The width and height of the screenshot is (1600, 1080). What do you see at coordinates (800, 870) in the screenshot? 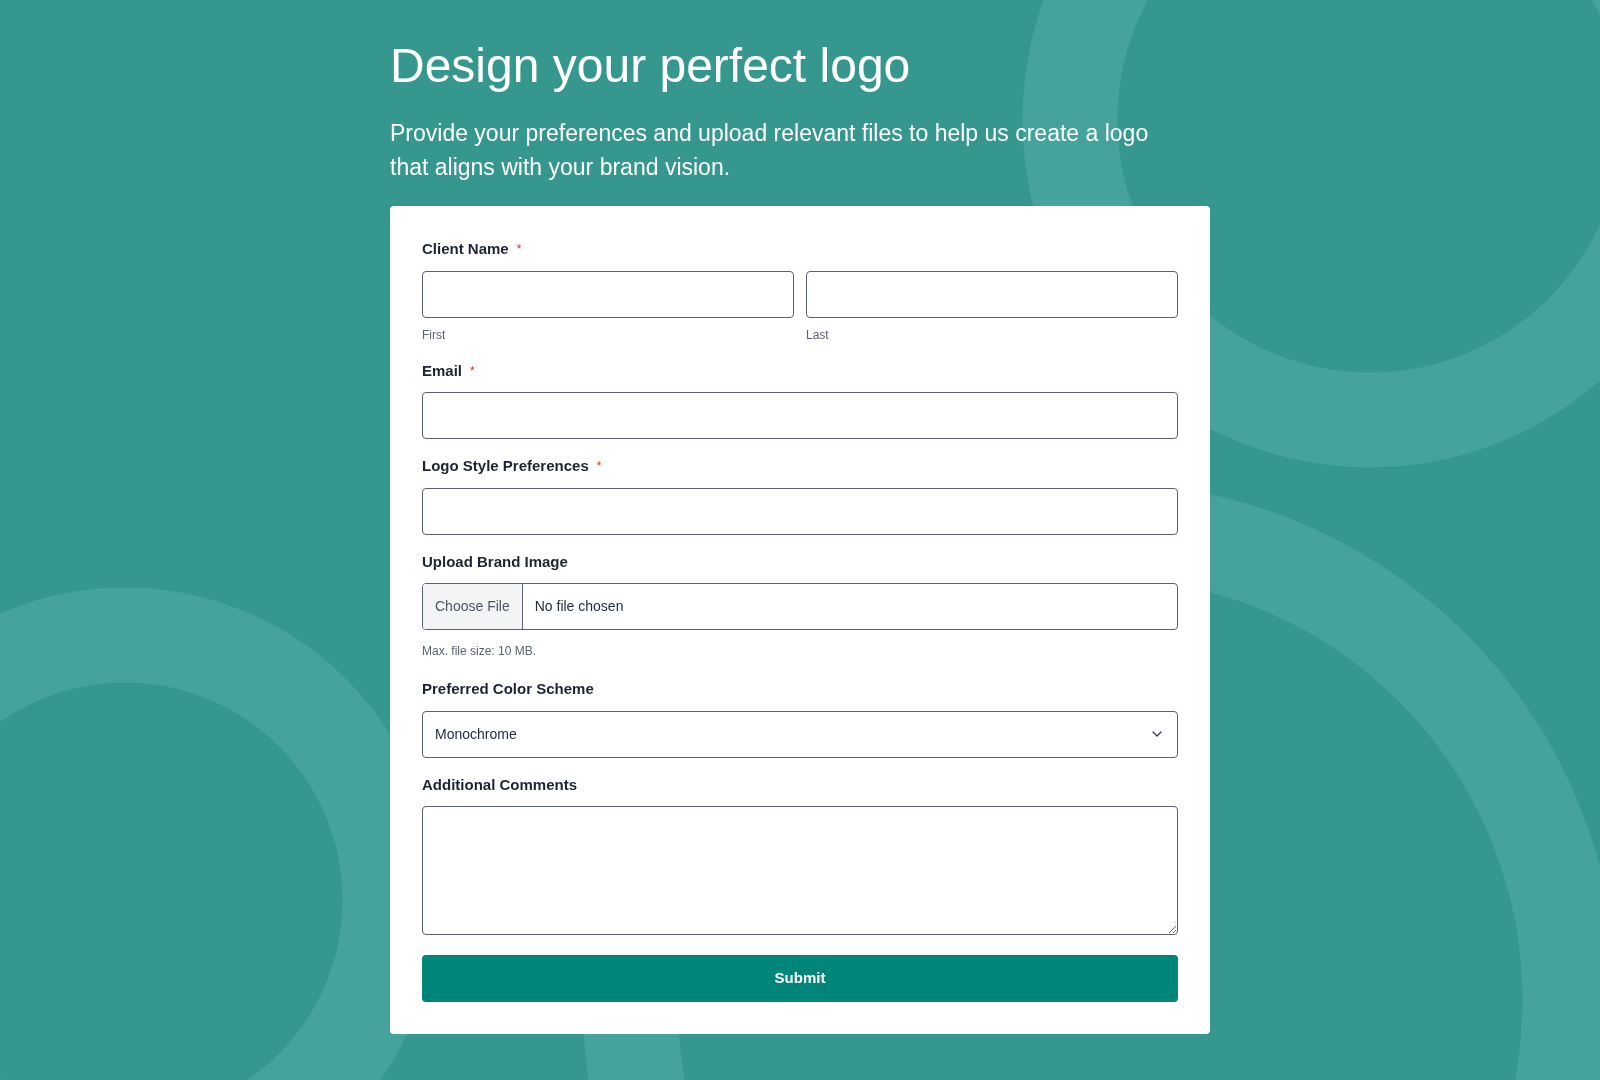
I see `textarea-field` at bounding box center [800, 870].